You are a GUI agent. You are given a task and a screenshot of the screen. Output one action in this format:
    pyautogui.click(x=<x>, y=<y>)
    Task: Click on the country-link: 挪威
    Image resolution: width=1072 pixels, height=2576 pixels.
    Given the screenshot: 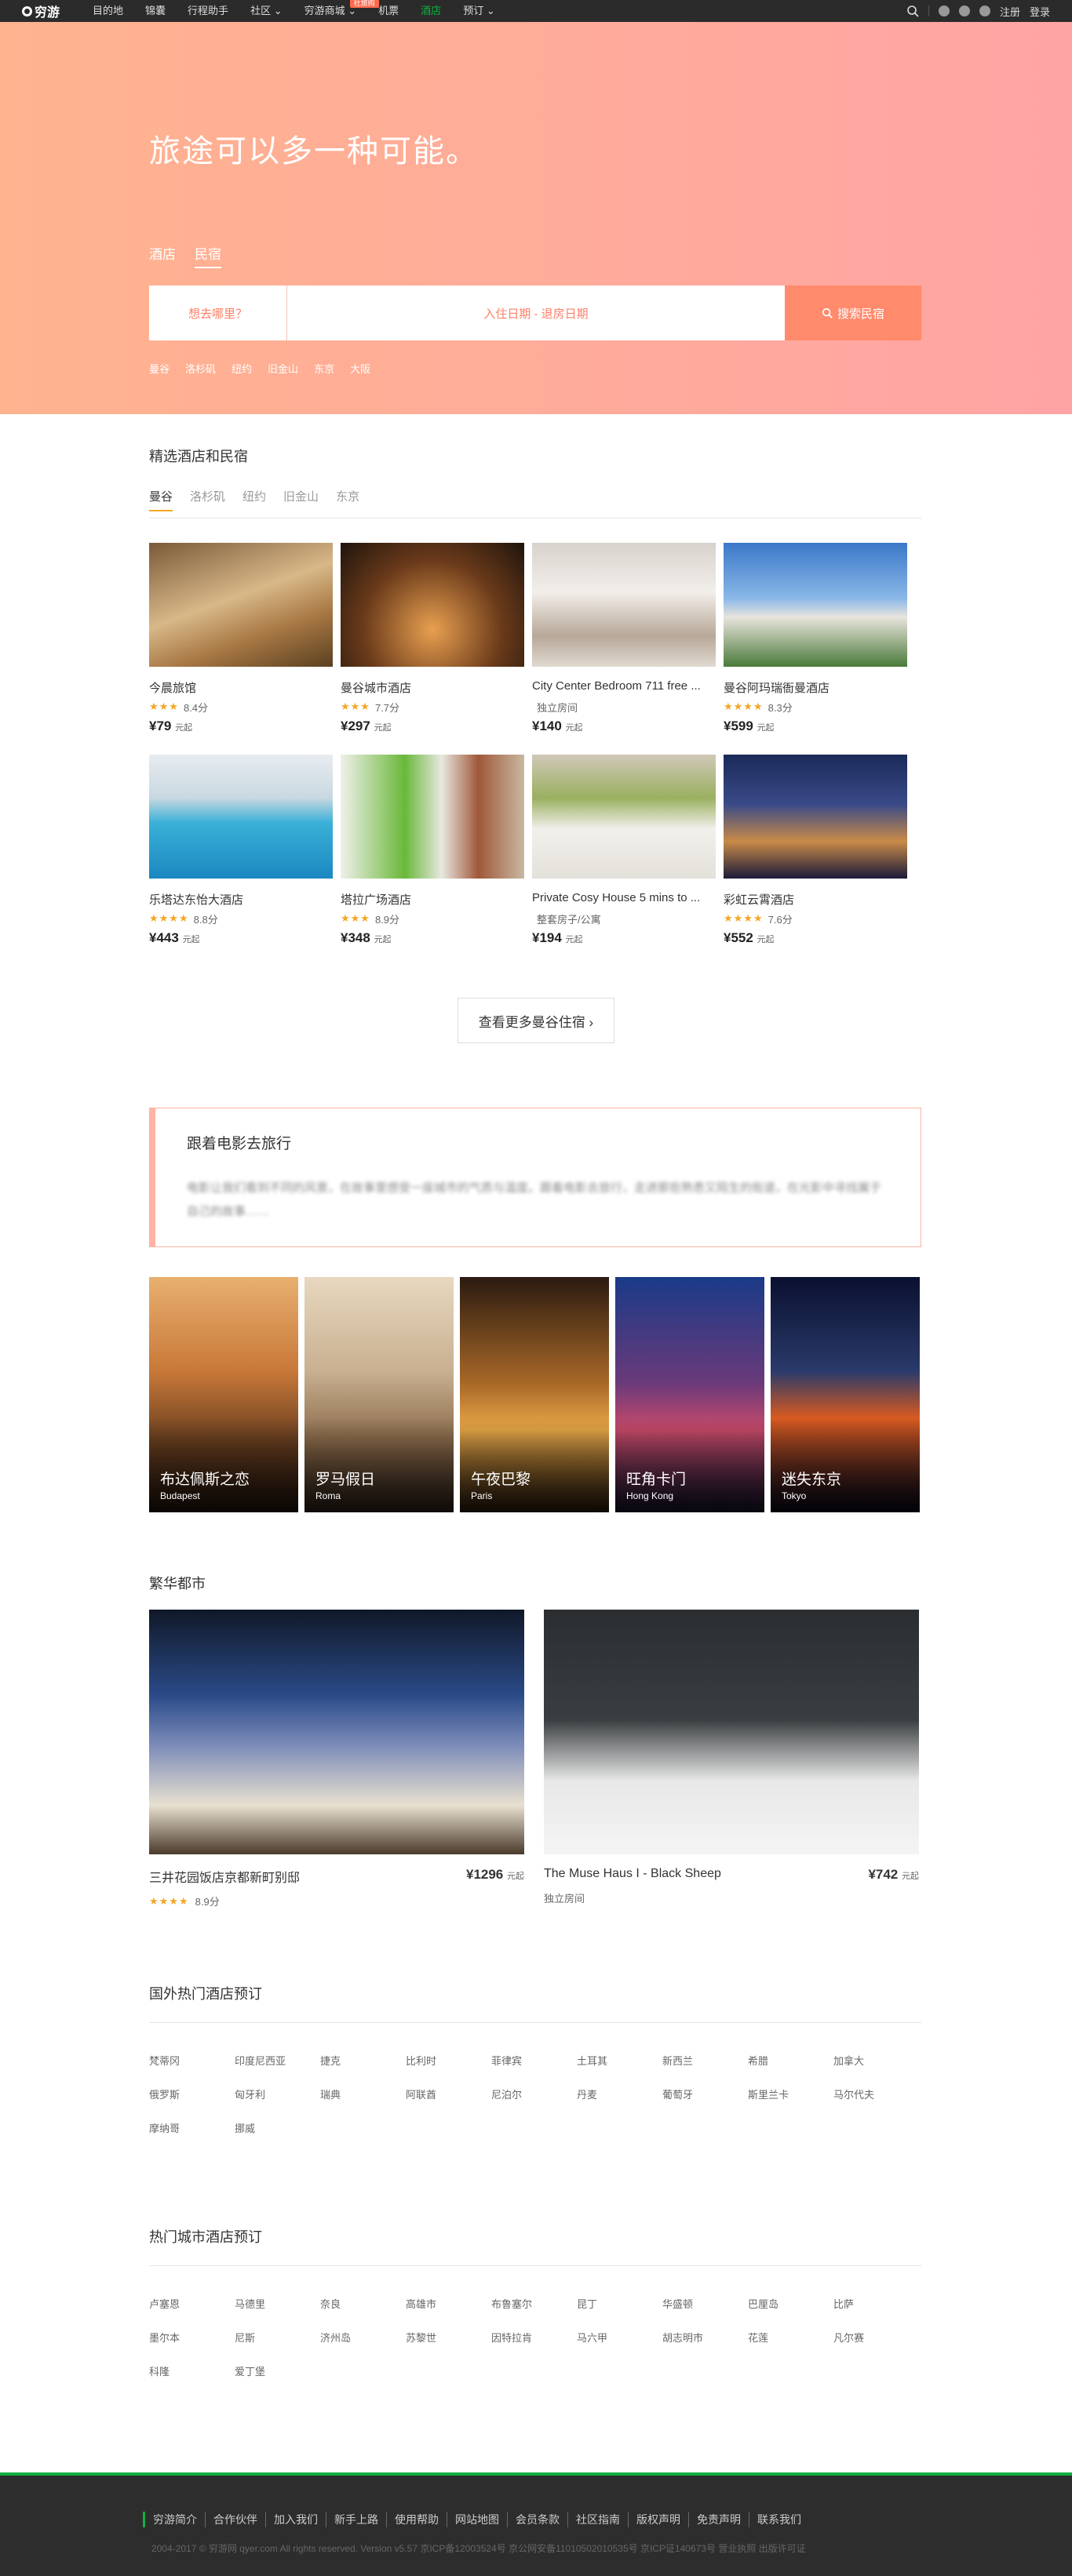 What is the action you would take?
    pyautogui.click(x=277, y=2127)
    